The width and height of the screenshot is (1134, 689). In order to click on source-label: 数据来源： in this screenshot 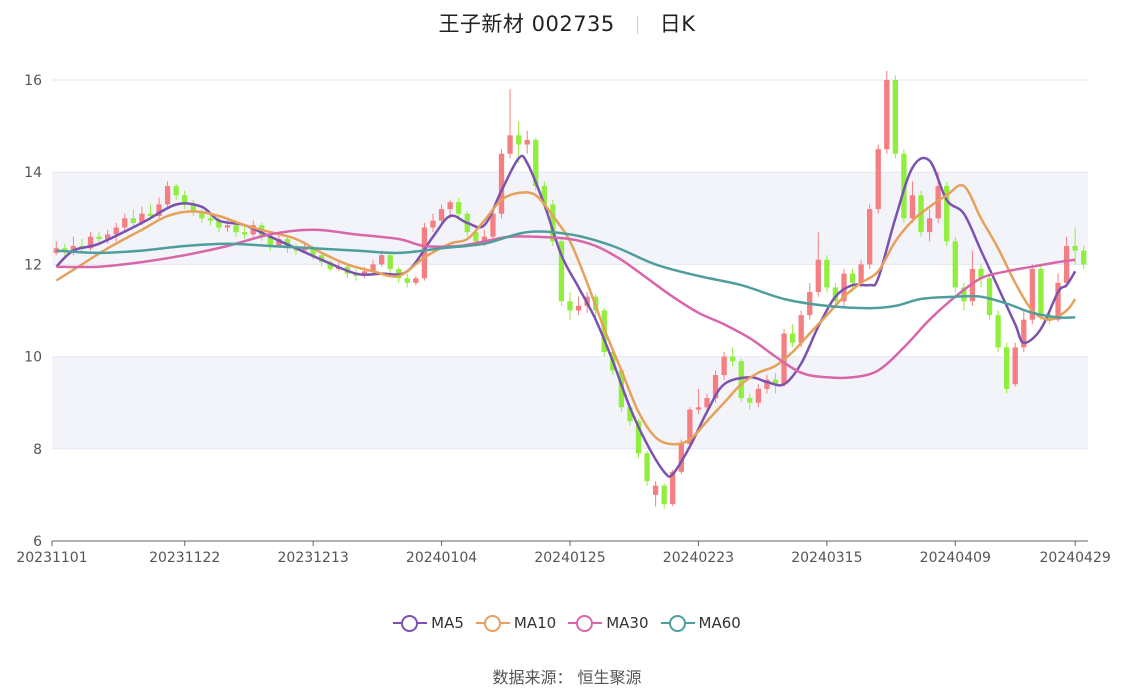, I will do `click(532, 677)`.